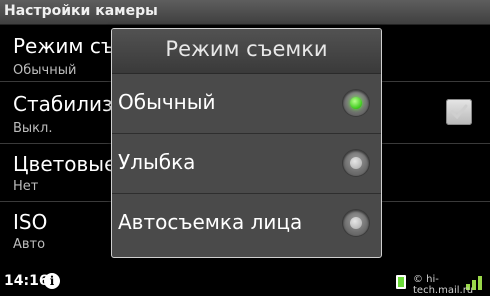 Image resolution: width=490 pixels, height=296 pixels. I want to click on option-label: Улыбка, so click(157, 162).